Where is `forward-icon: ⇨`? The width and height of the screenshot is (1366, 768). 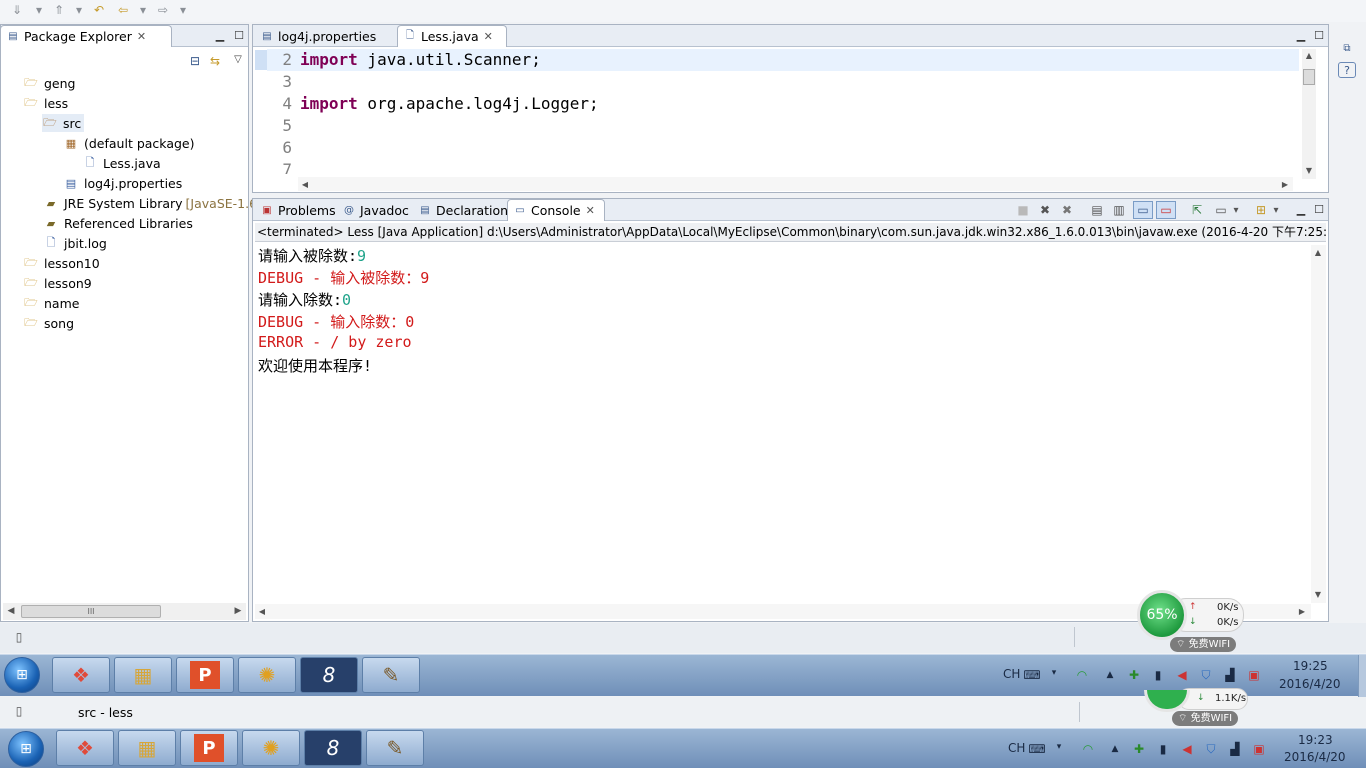
forward-icon: ⇨ is located at coordinates (163, 10).